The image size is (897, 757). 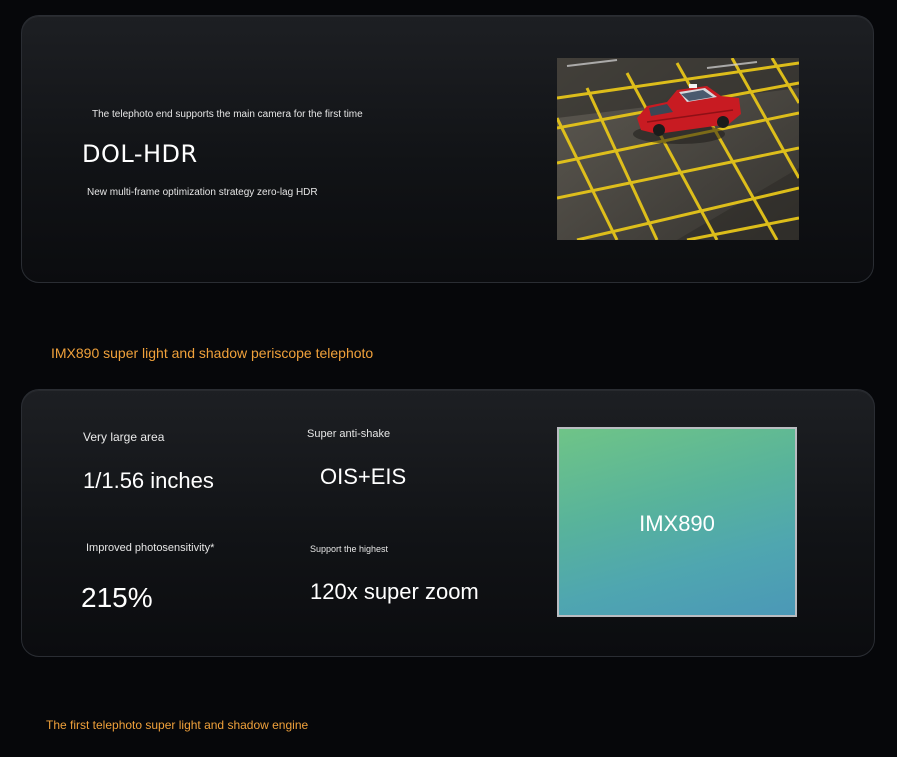 What do you see at coordinates (349, 434) in the screenshot?
I see `spec-label-anti-shake: Super anti-shake` at bounding box center [349, 434].